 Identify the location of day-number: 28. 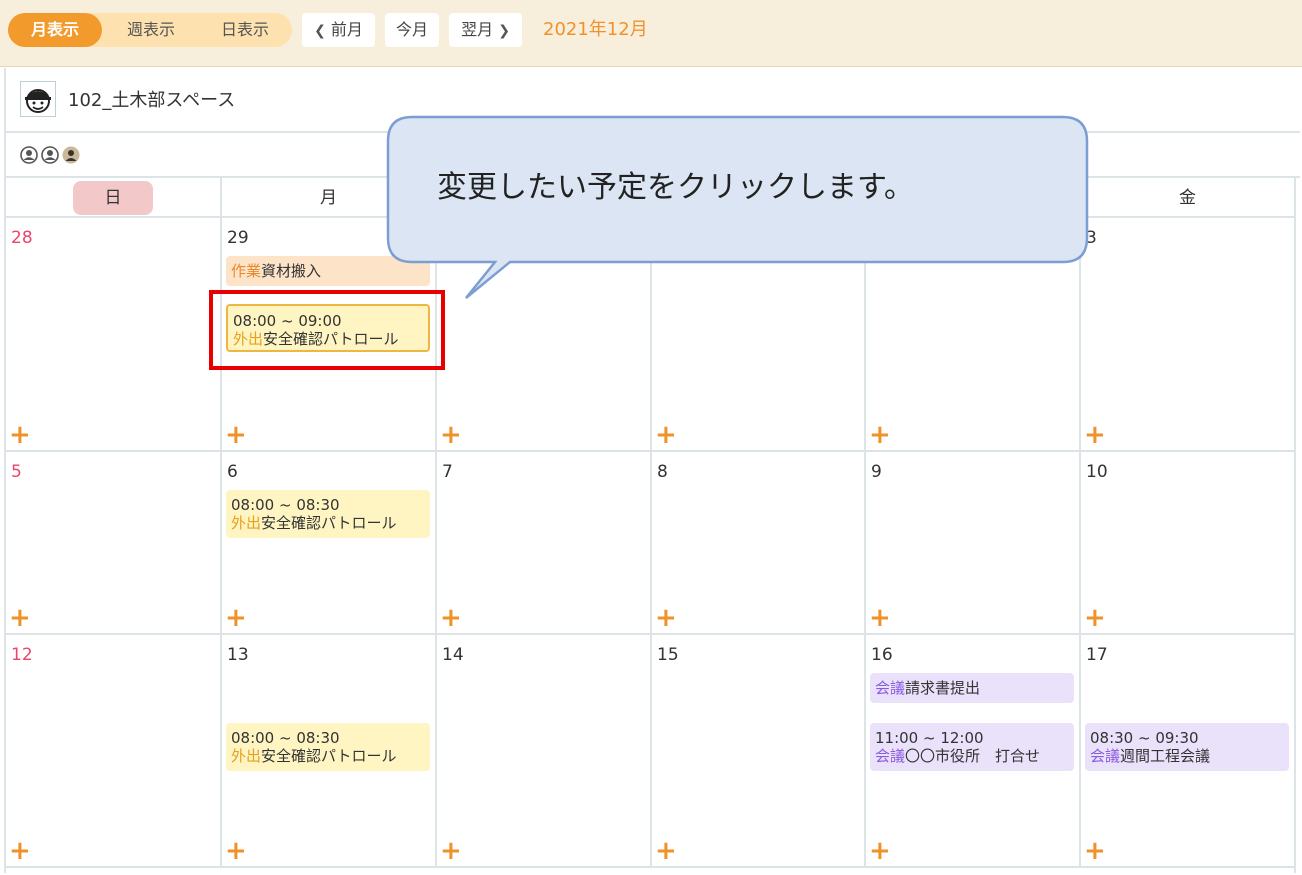
(22, 238).